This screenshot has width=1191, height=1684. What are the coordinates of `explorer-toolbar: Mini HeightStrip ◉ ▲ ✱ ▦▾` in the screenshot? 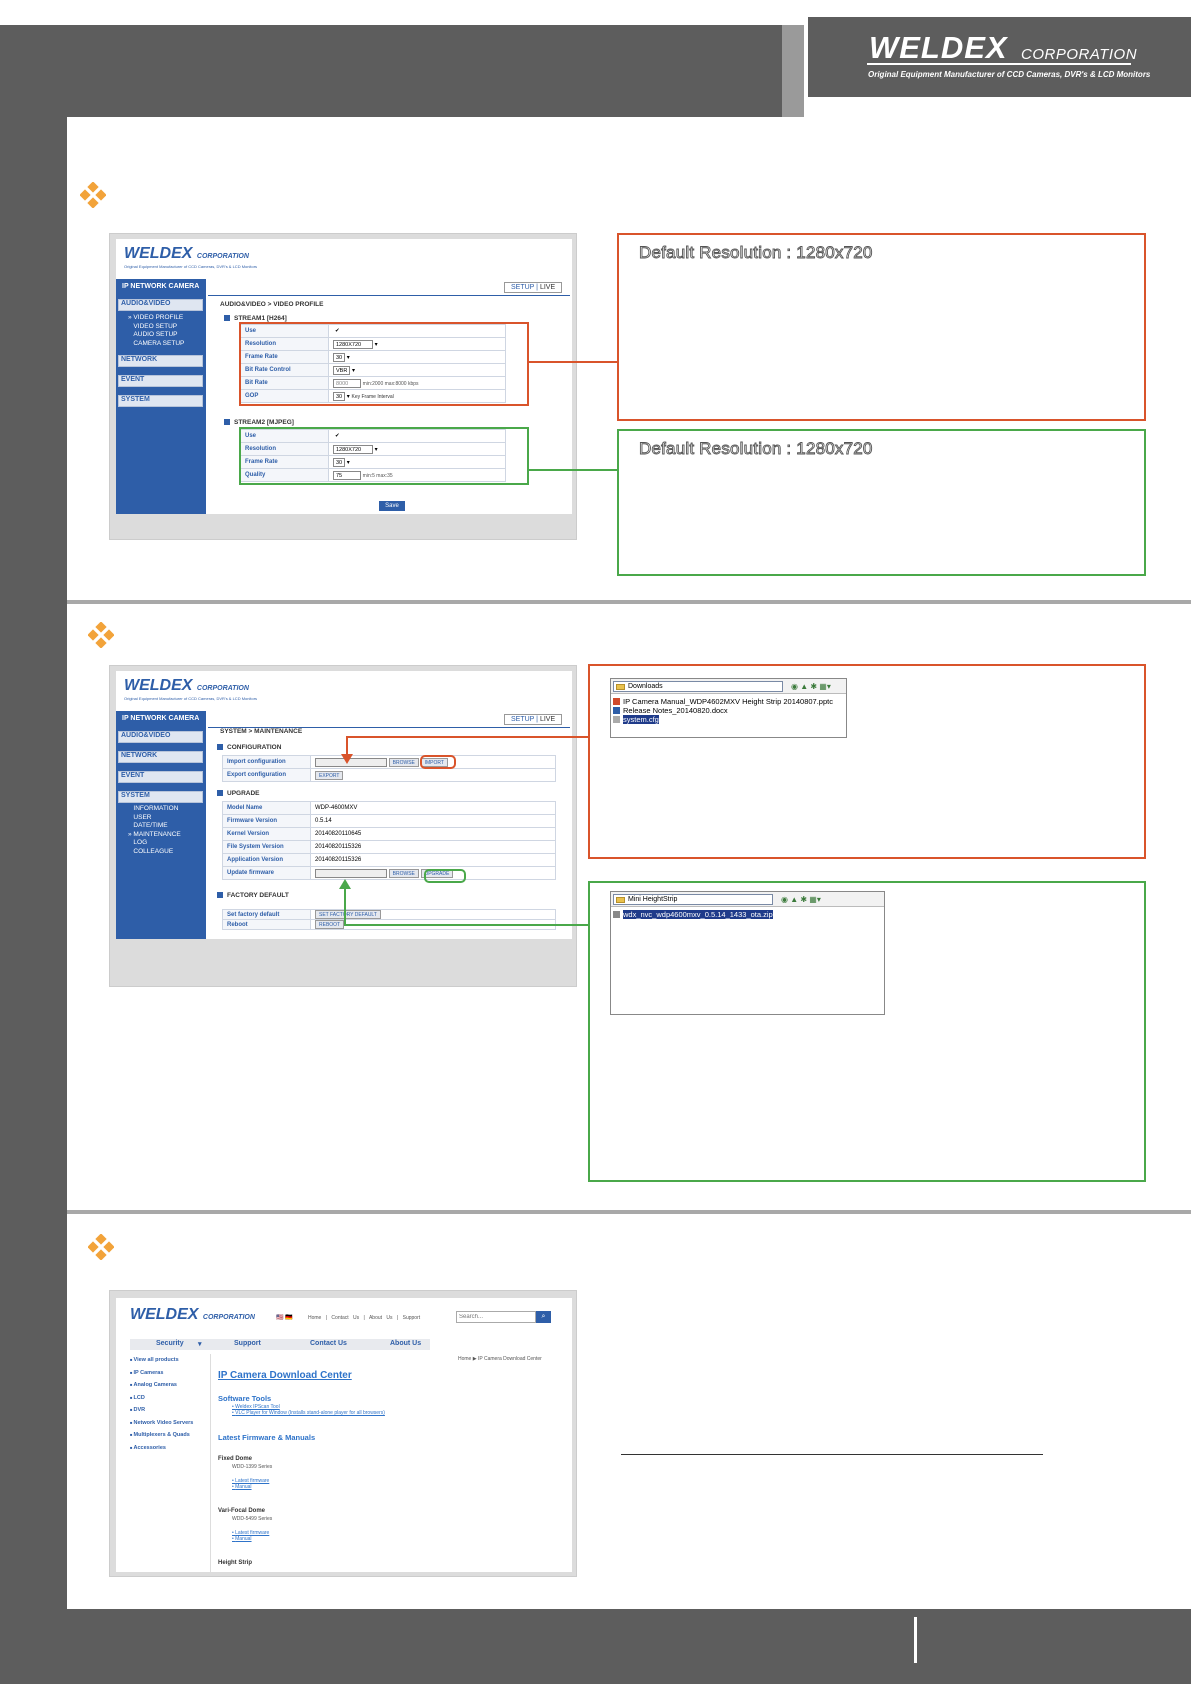 It's located at (747, 899).